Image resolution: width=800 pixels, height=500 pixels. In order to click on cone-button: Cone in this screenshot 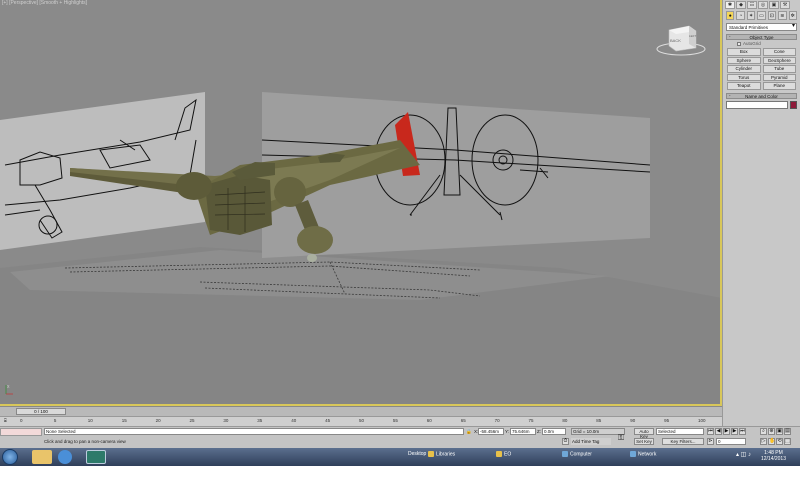, I will do `click(779, 52)`.